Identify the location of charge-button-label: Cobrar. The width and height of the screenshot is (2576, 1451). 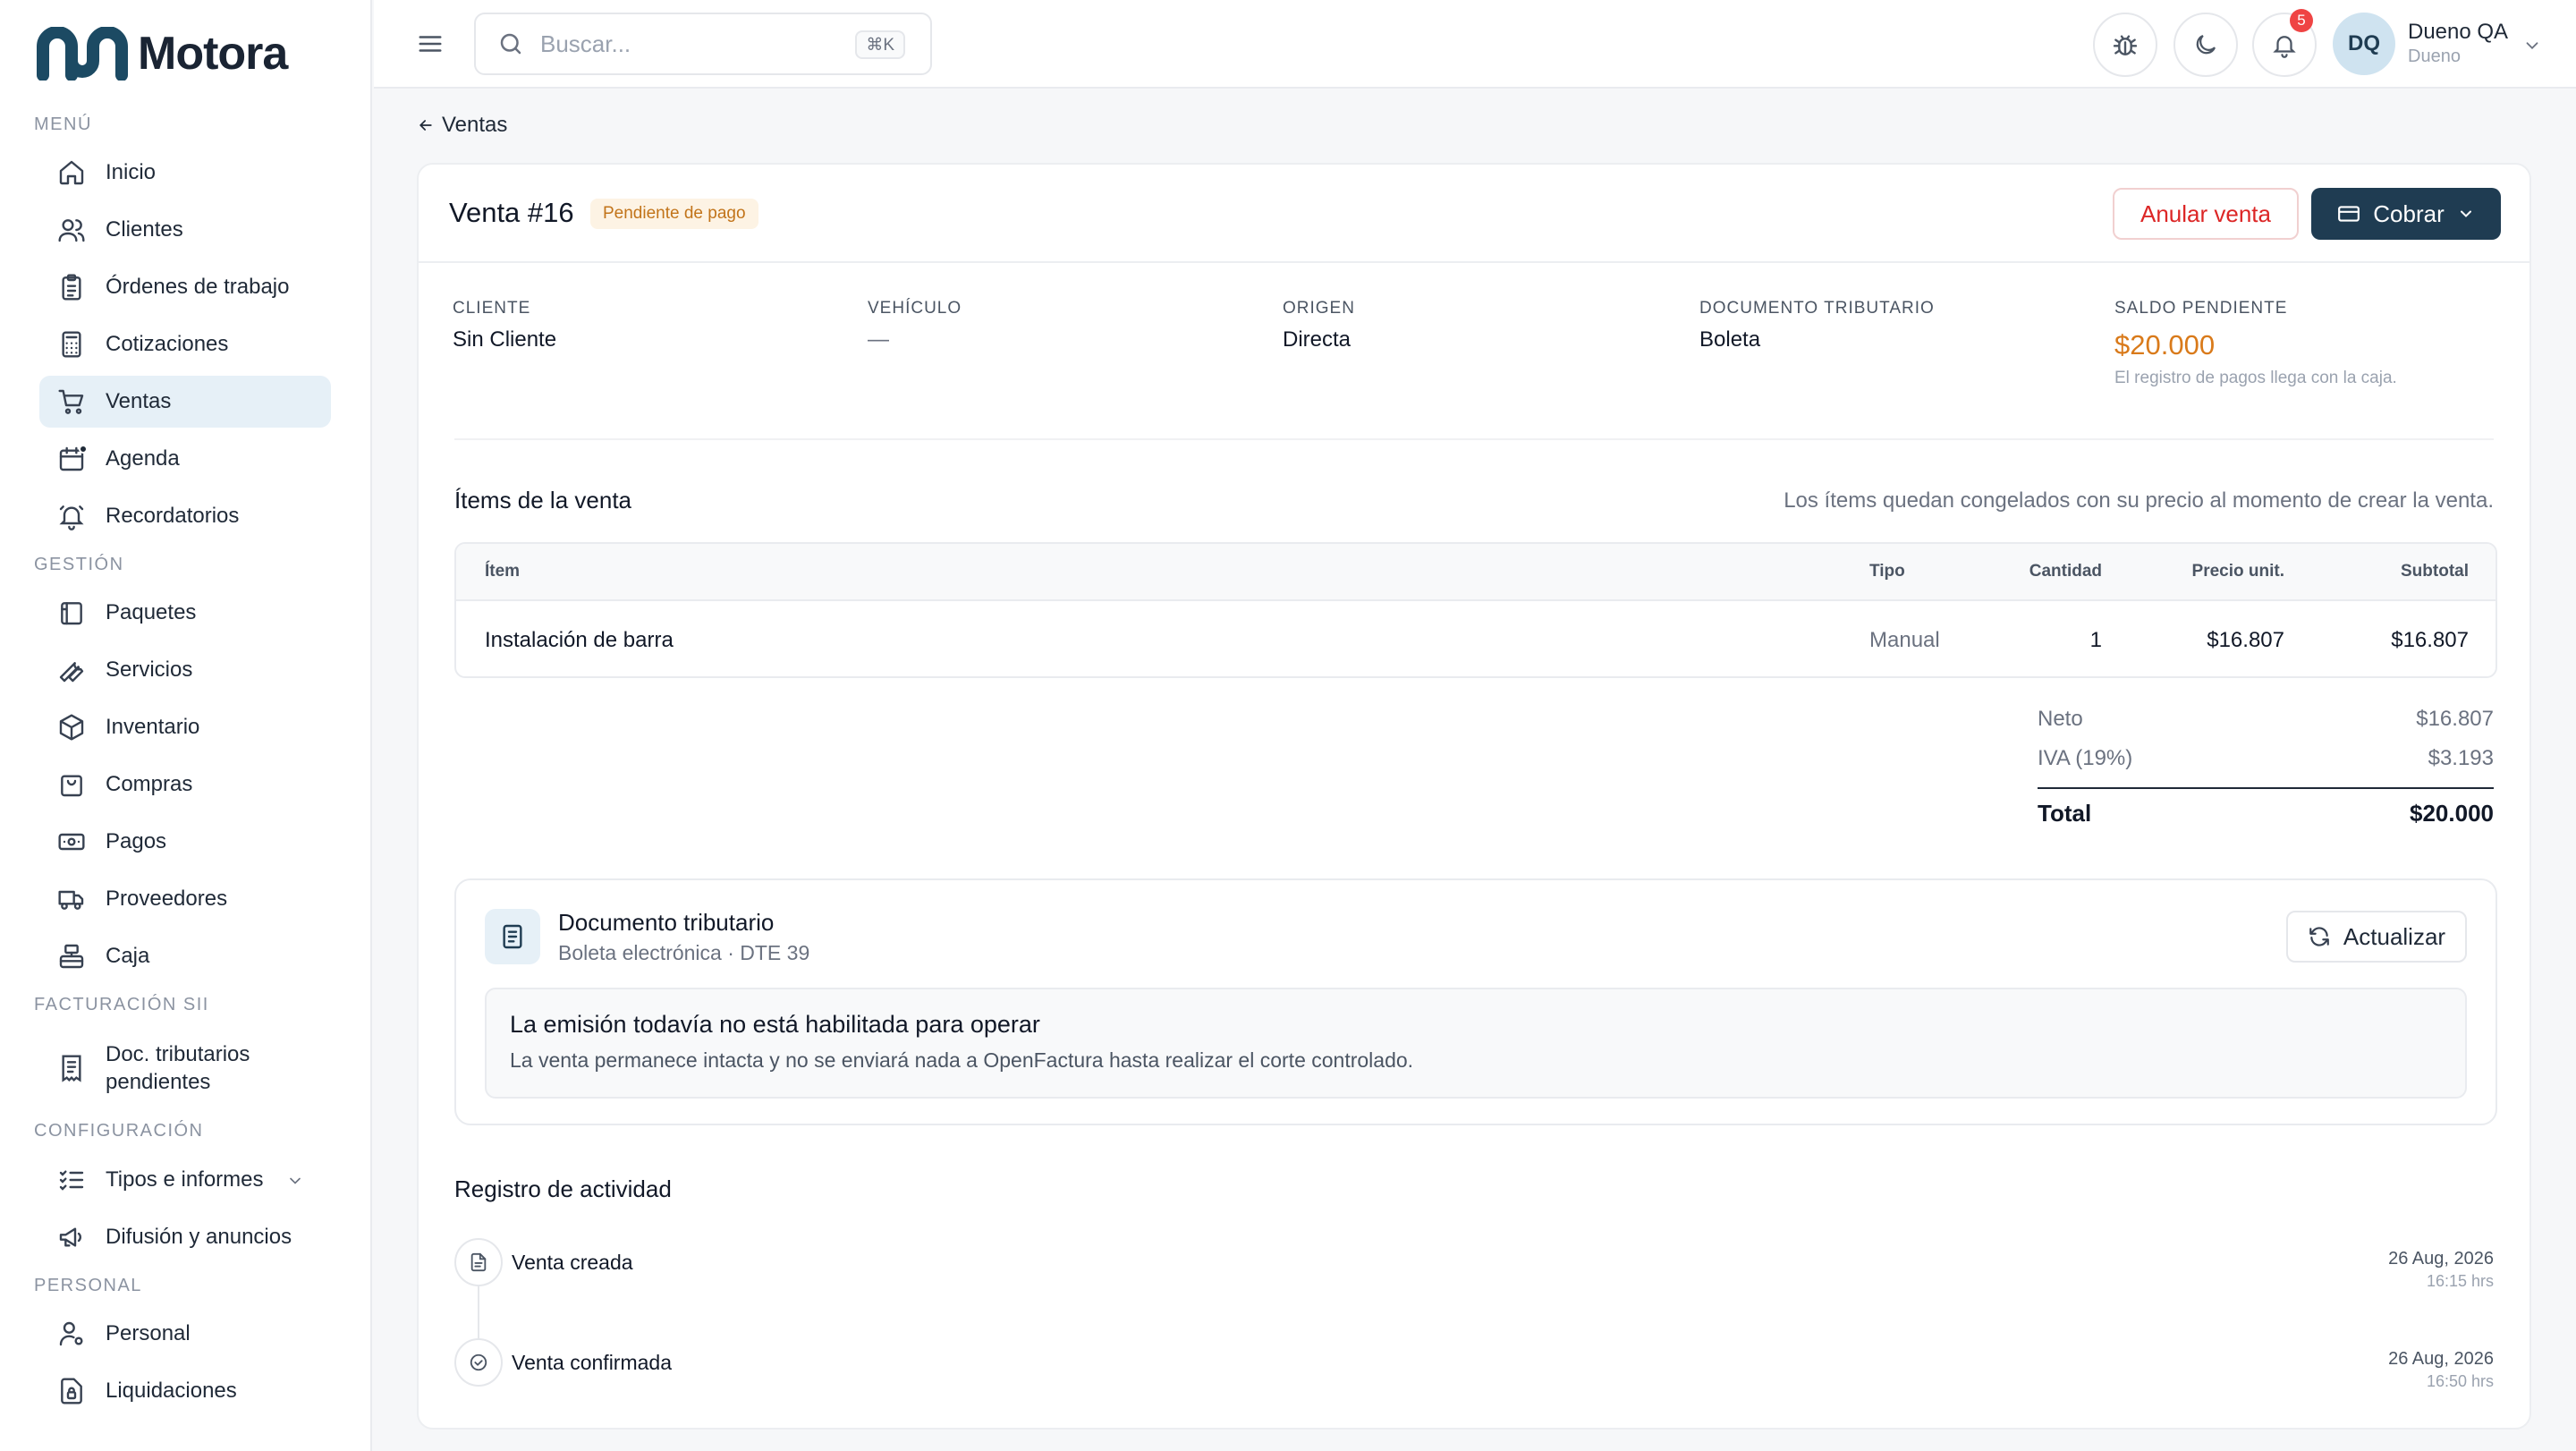
(2409, 213).